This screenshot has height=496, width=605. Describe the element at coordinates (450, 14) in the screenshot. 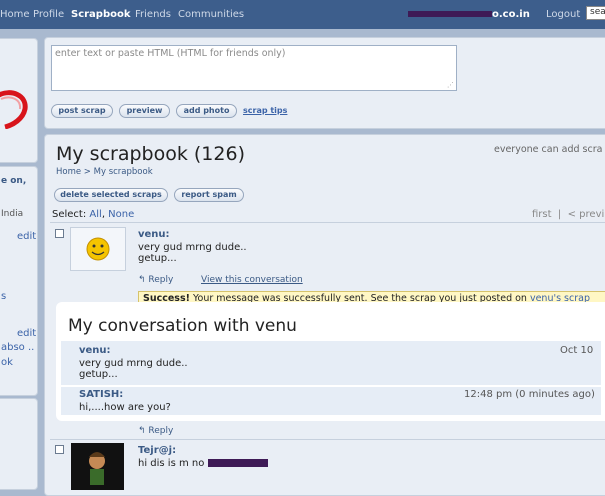

I see `redacted-email-block` at that location.